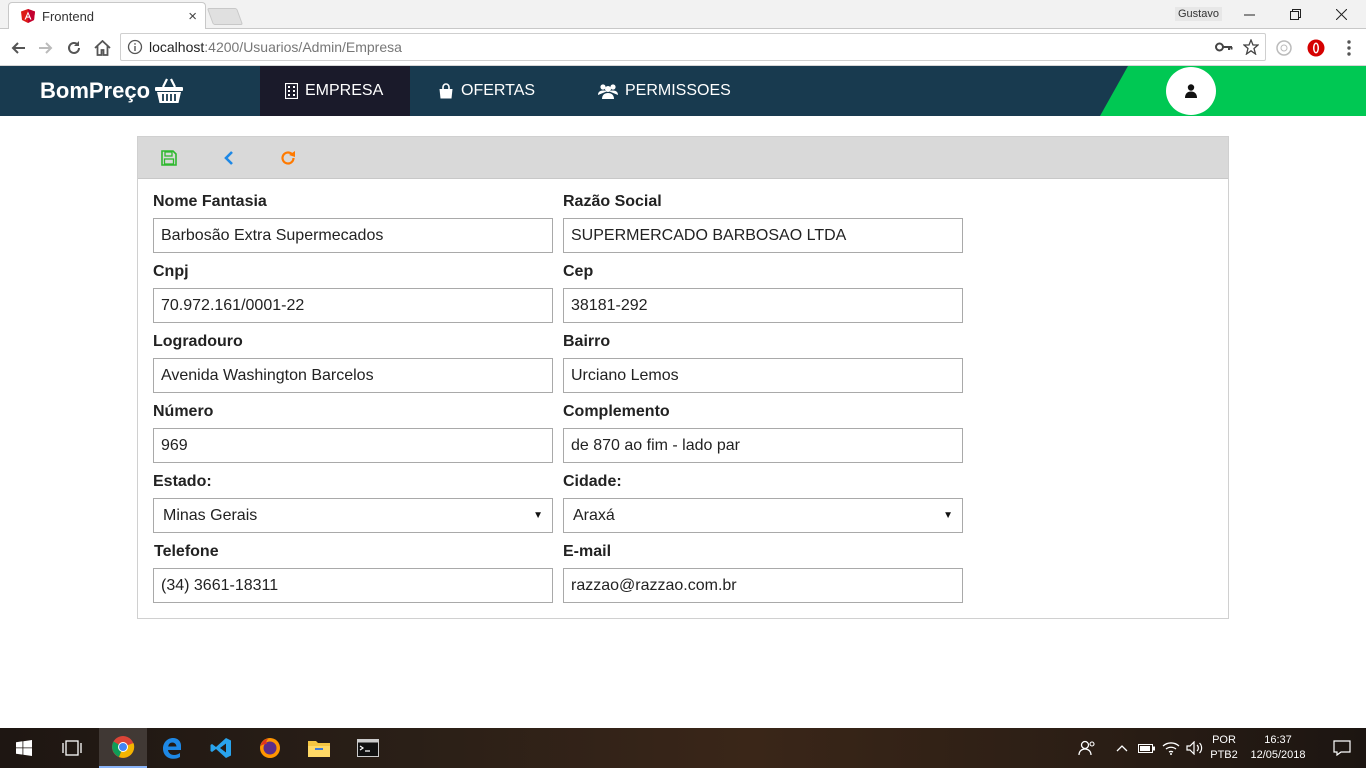  I want to click on refresh-button, so click(288, 158).